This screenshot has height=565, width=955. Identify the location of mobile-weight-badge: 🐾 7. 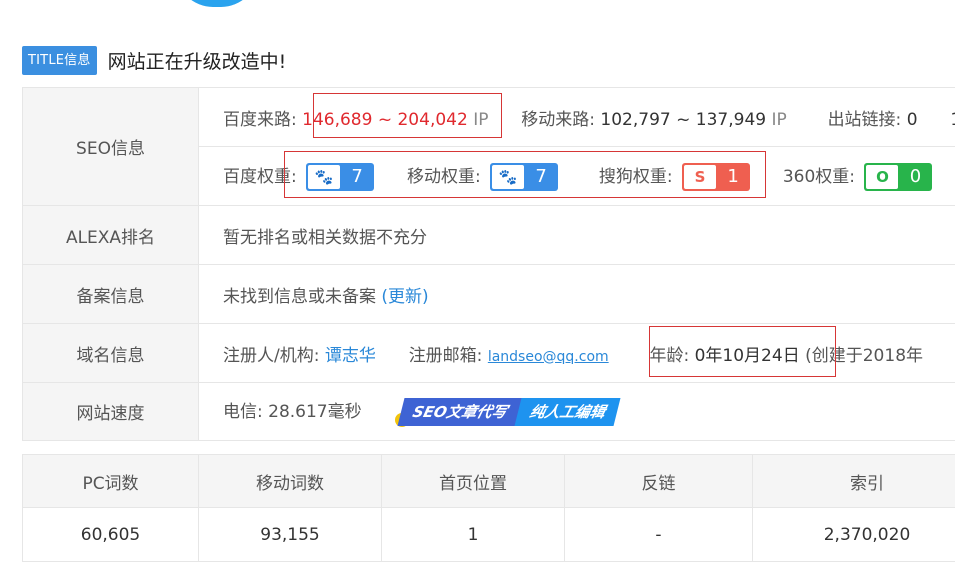
(524, 176).